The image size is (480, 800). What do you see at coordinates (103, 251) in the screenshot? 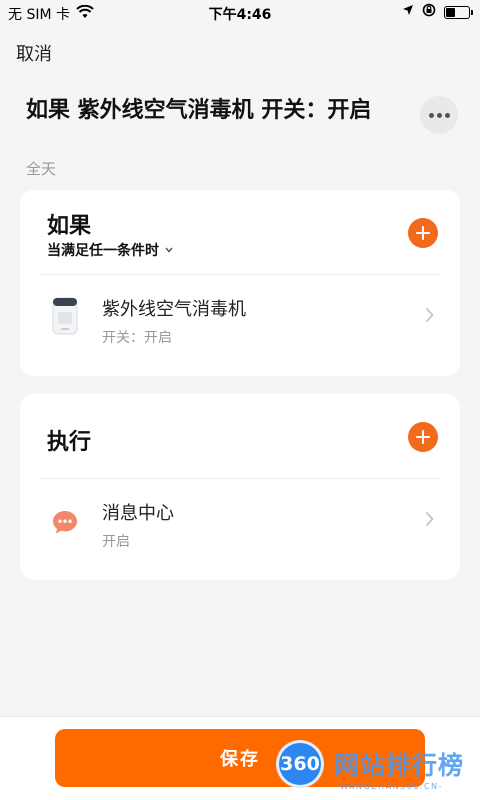
I see `condition-mode-label: 当满足任一条件时` at bounding box center [103, 251].